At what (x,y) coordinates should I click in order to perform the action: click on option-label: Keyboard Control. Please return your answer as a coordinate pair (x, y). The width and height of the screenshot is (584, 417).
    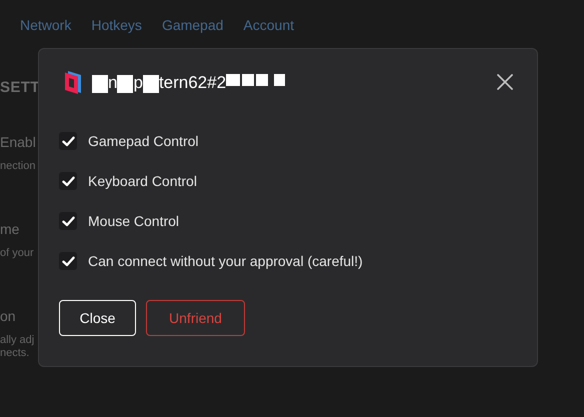
    Looking at the image, I should click on (142, 181).